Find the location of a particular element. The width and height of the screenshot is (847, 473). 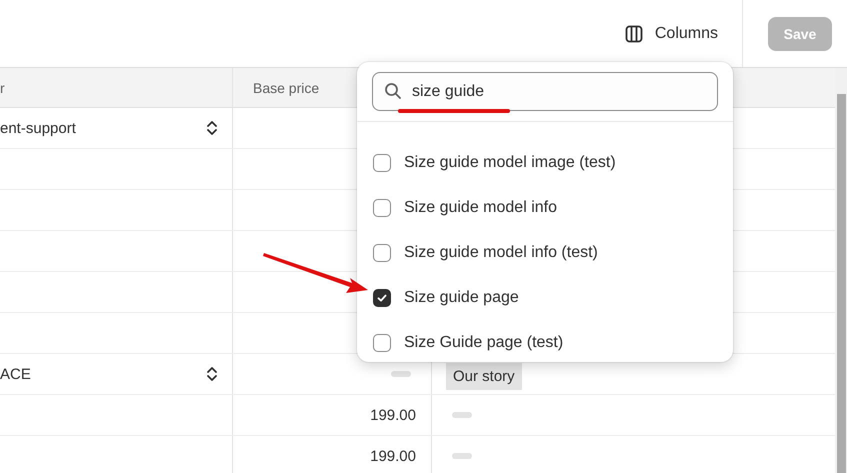

column-header: Base price is located at coordinates (286, 88).